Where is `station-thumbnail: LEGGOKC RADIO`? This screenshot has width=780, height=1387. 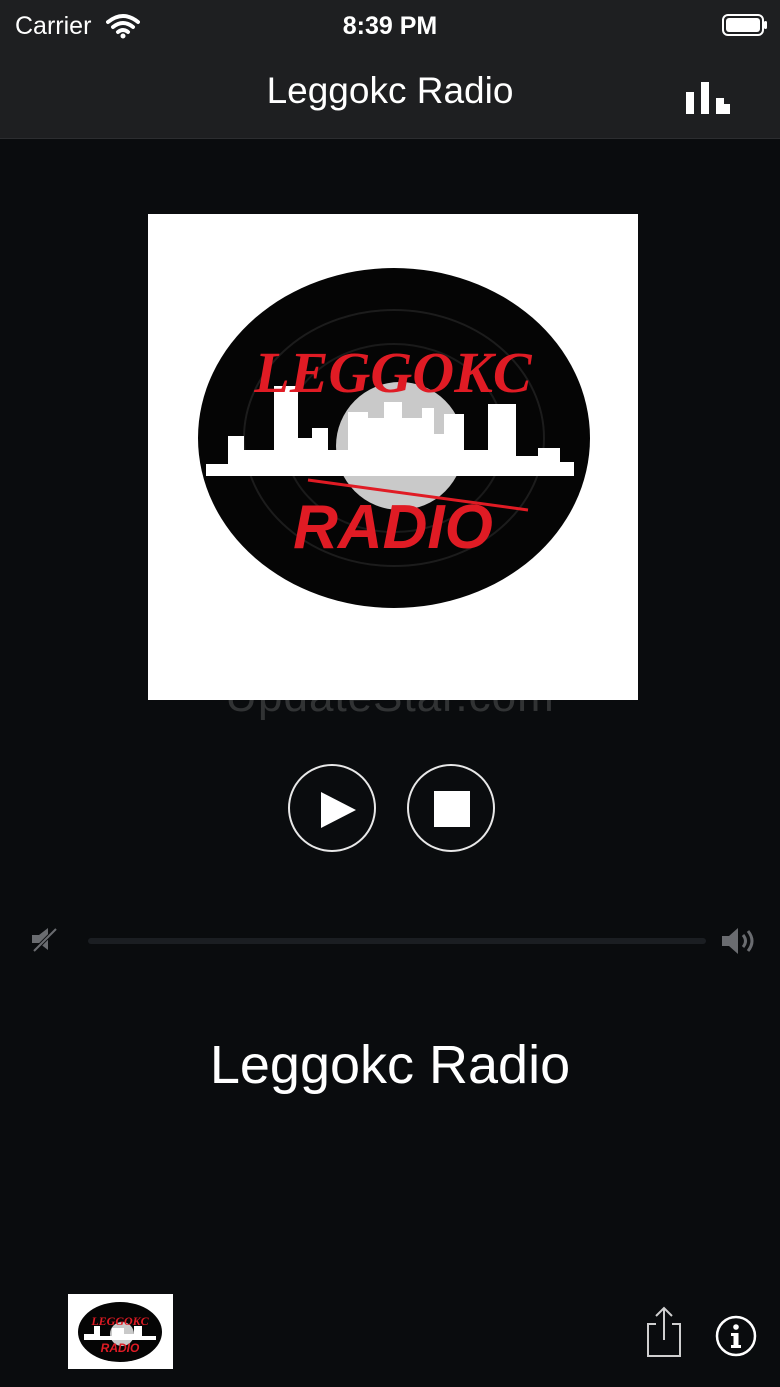
station-thumbnail: LEGGOKC RADIO is located at coordinates (120, 1331).